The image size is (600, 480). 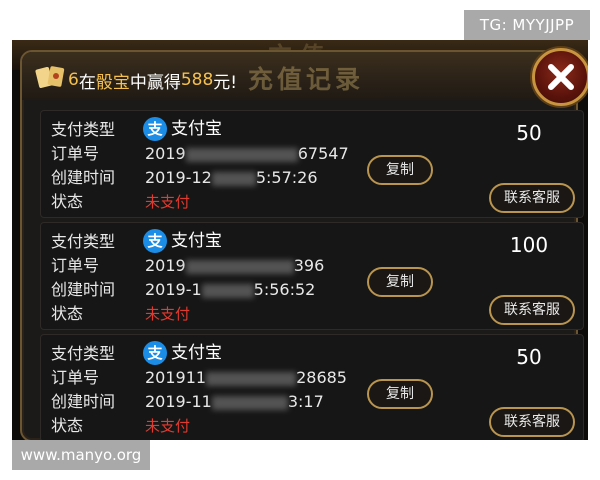 I want to click on marquee-text-3: 元!, so click(x=225, y=82).